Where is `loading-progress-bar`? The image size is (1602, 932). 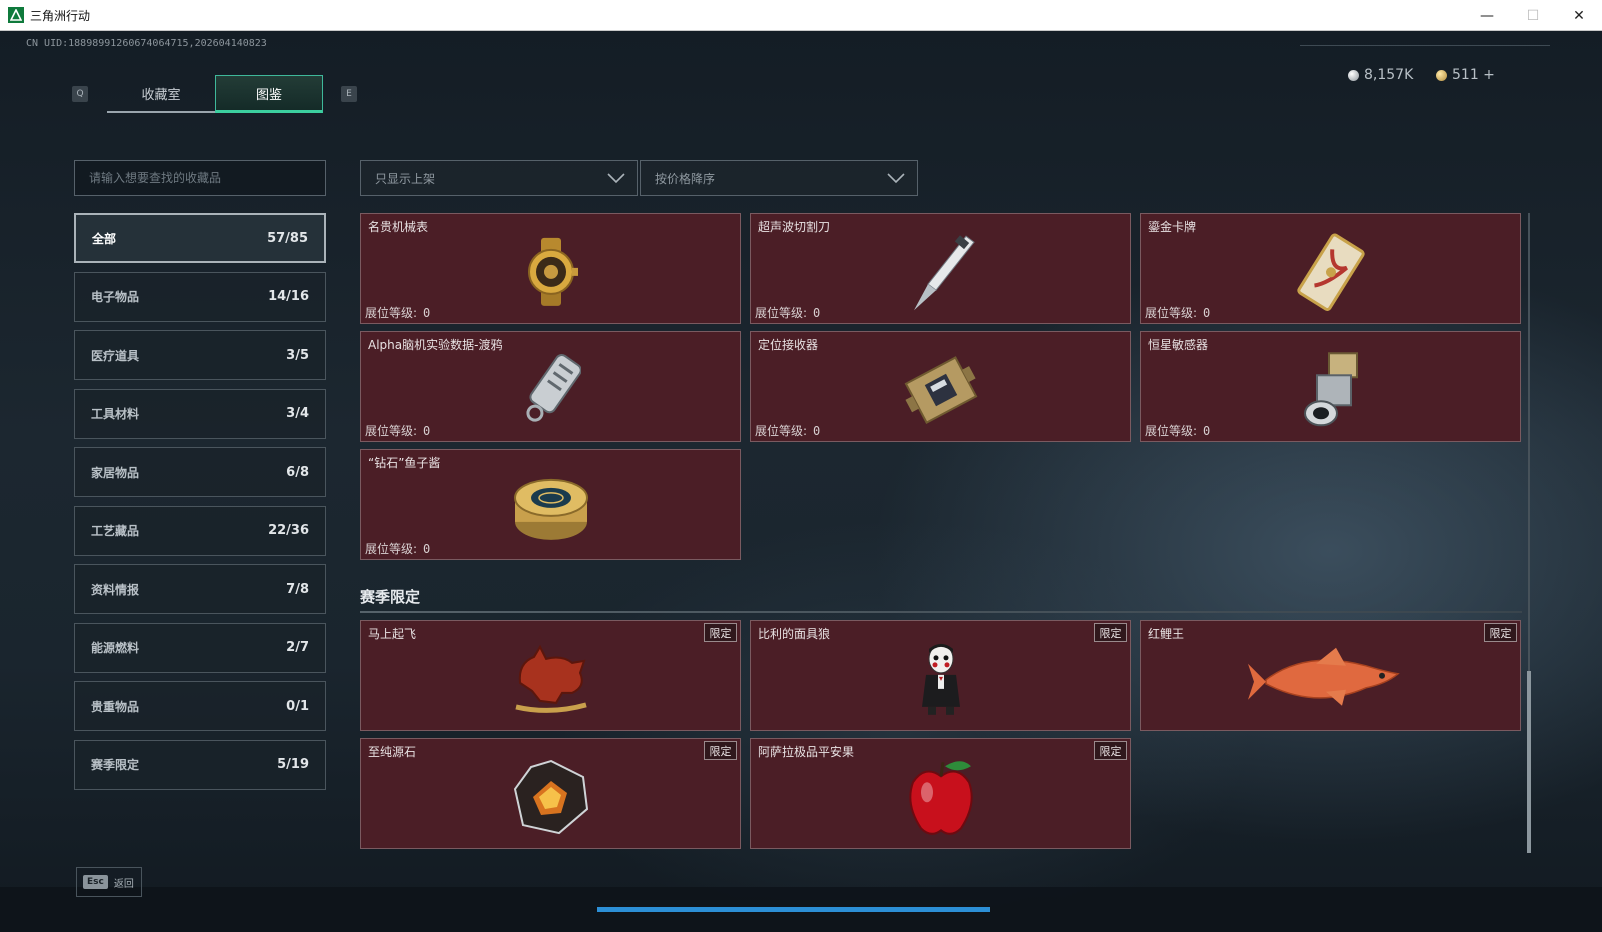
loading-progress-bar is located at coordinates (793, 909).